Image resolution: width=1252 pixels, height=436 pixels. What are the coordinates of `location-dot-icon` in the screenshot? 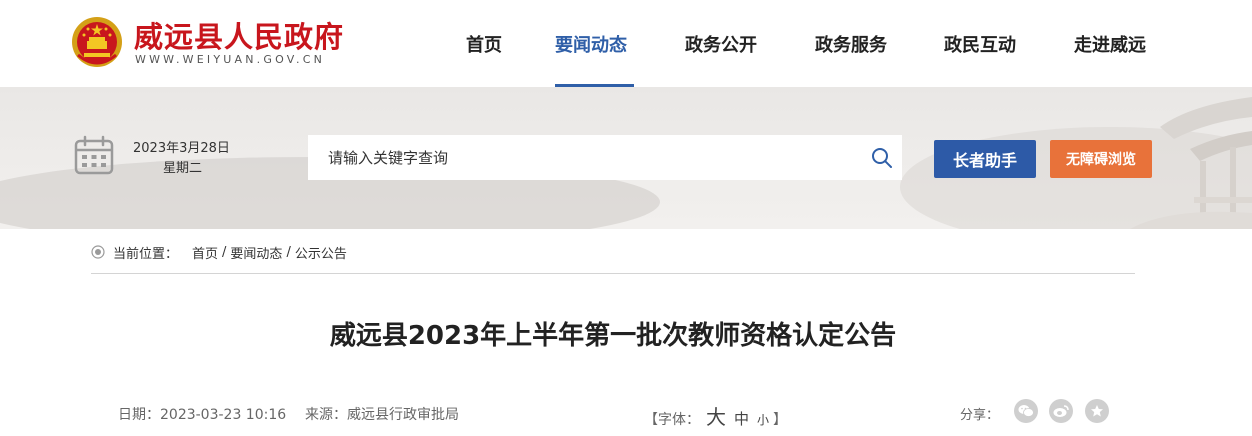 It's located at (98, 252).